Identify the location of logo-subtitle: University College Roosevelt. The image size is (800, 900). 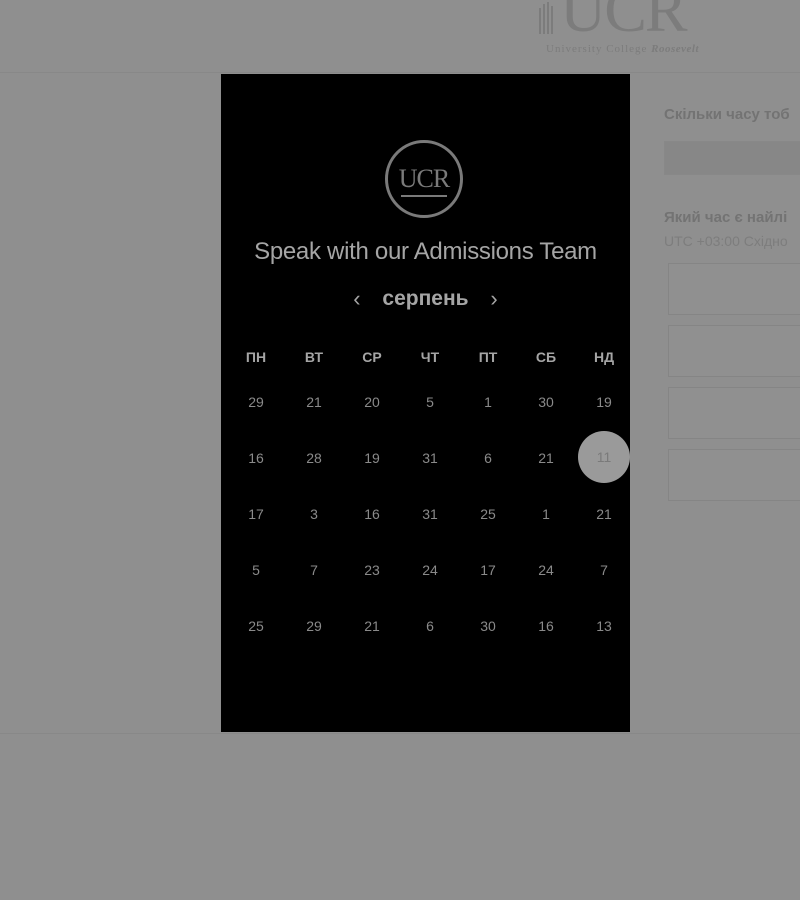
(622, 49).